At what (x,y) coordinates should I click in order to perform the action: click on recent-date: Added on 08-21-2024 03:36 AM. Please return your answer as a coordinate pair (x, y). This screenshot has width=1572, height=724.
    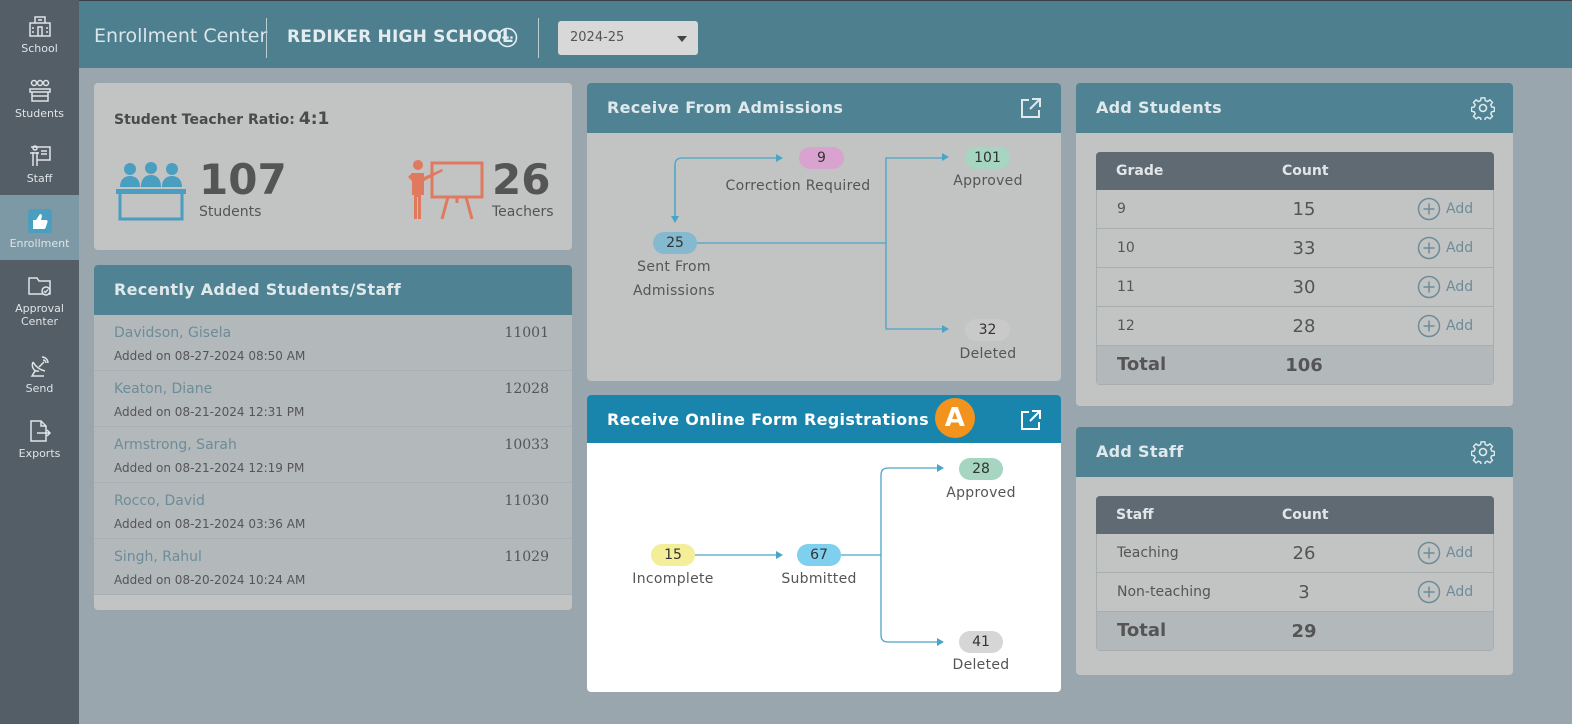
    Looking at the image, I should click on (210, 524).